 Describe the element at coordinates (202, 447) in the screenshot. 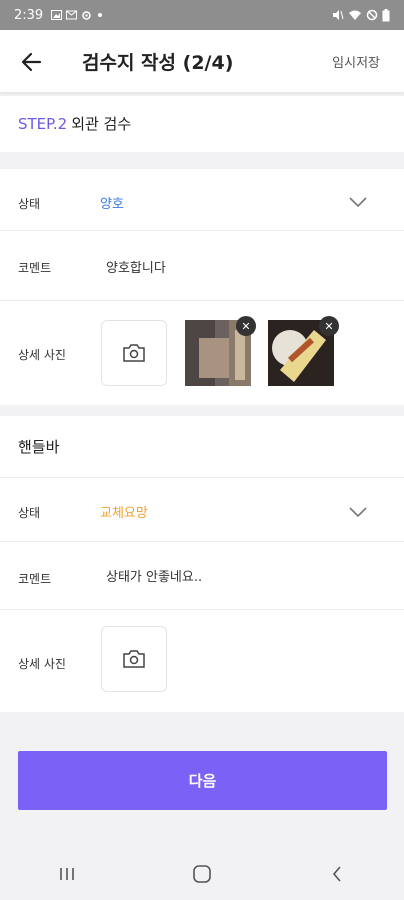

I see `item-title-row: 핸들바` at that location.